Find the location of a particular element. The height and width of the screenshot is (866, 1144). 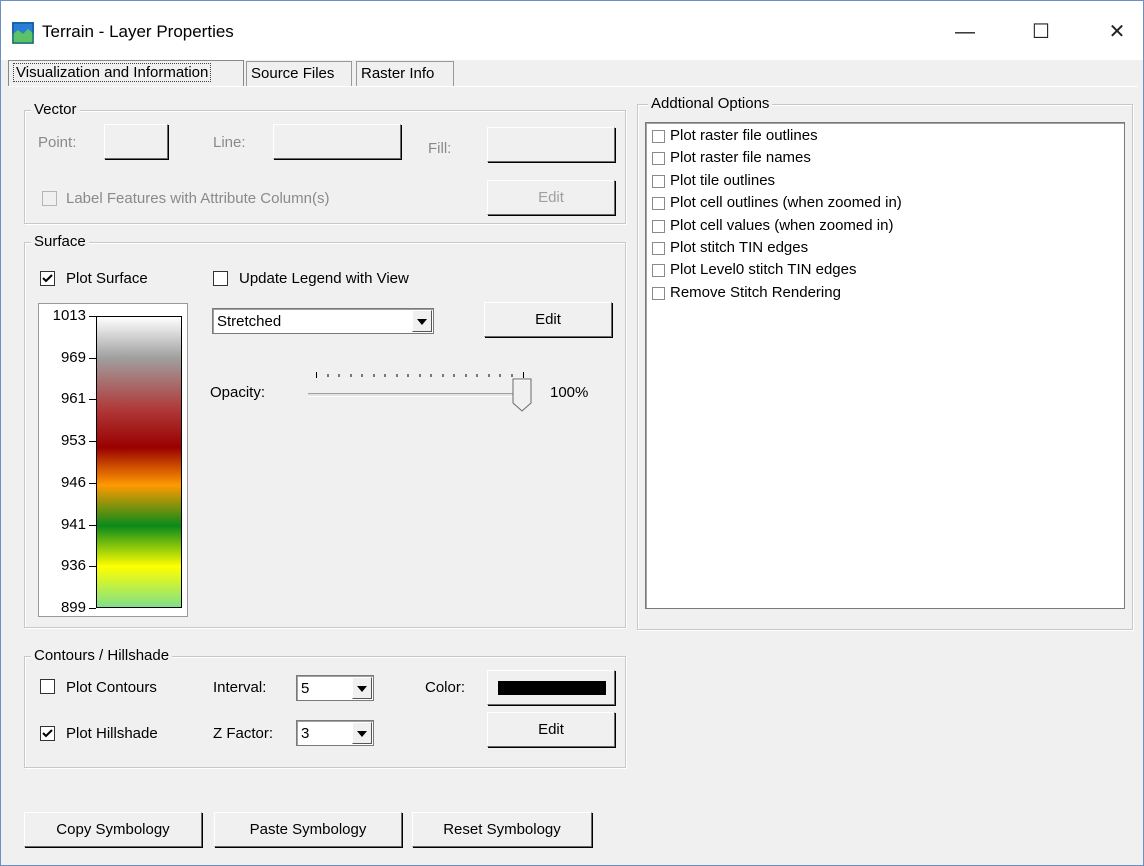

option-label: Plot raster file names is located at coordinates (740, 158).